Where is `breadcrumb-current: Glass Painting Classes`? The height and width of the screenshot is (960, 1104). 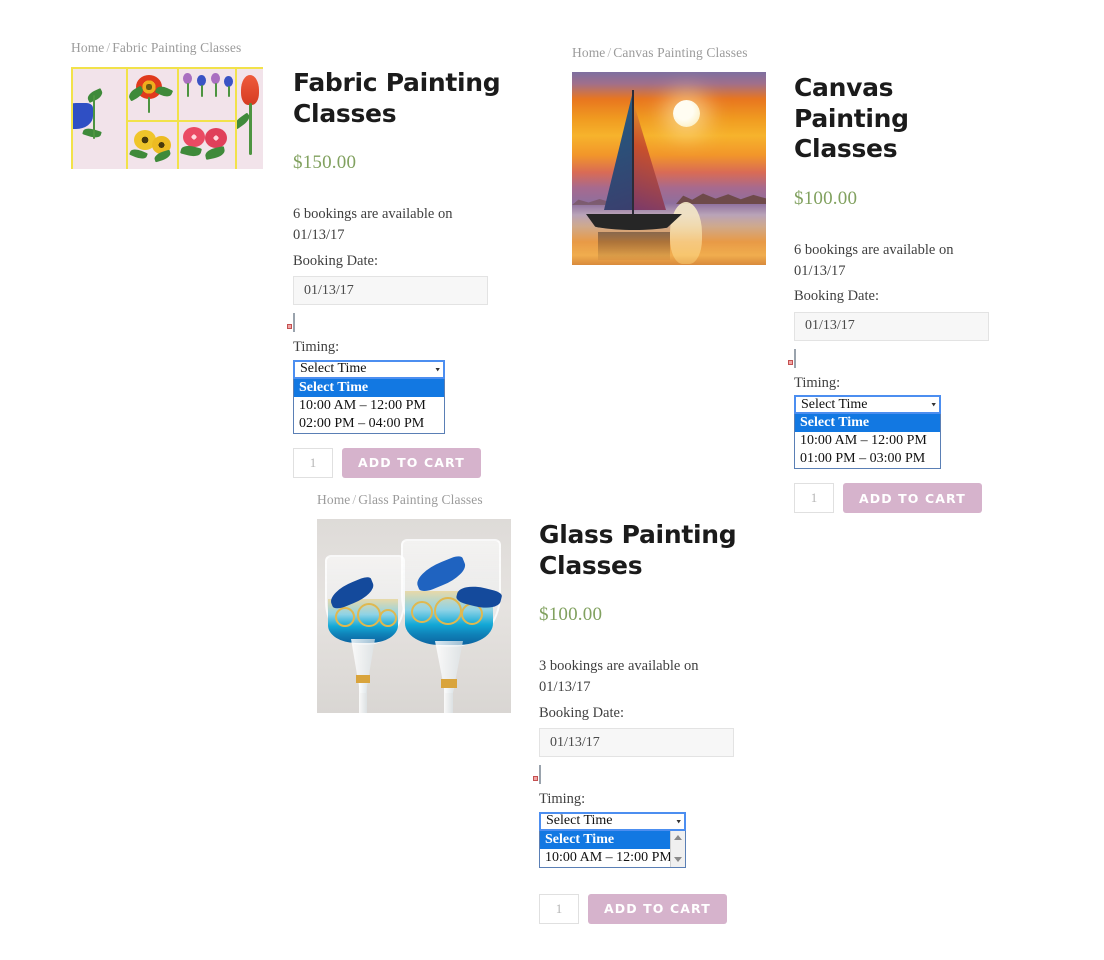 breadcrumb-current: Glass Painting Classes is located at coordinates (420, 499).